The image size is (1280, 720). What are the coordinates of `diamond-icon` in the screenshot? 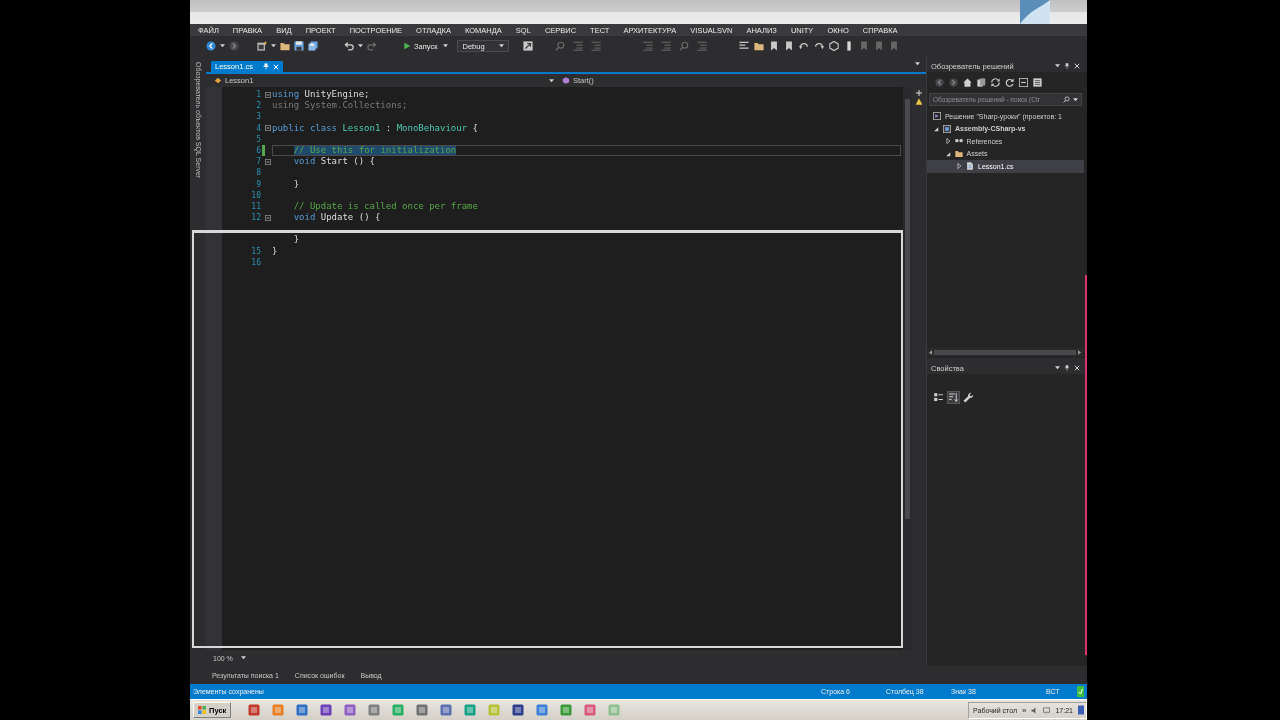 It's located at (218, 80).